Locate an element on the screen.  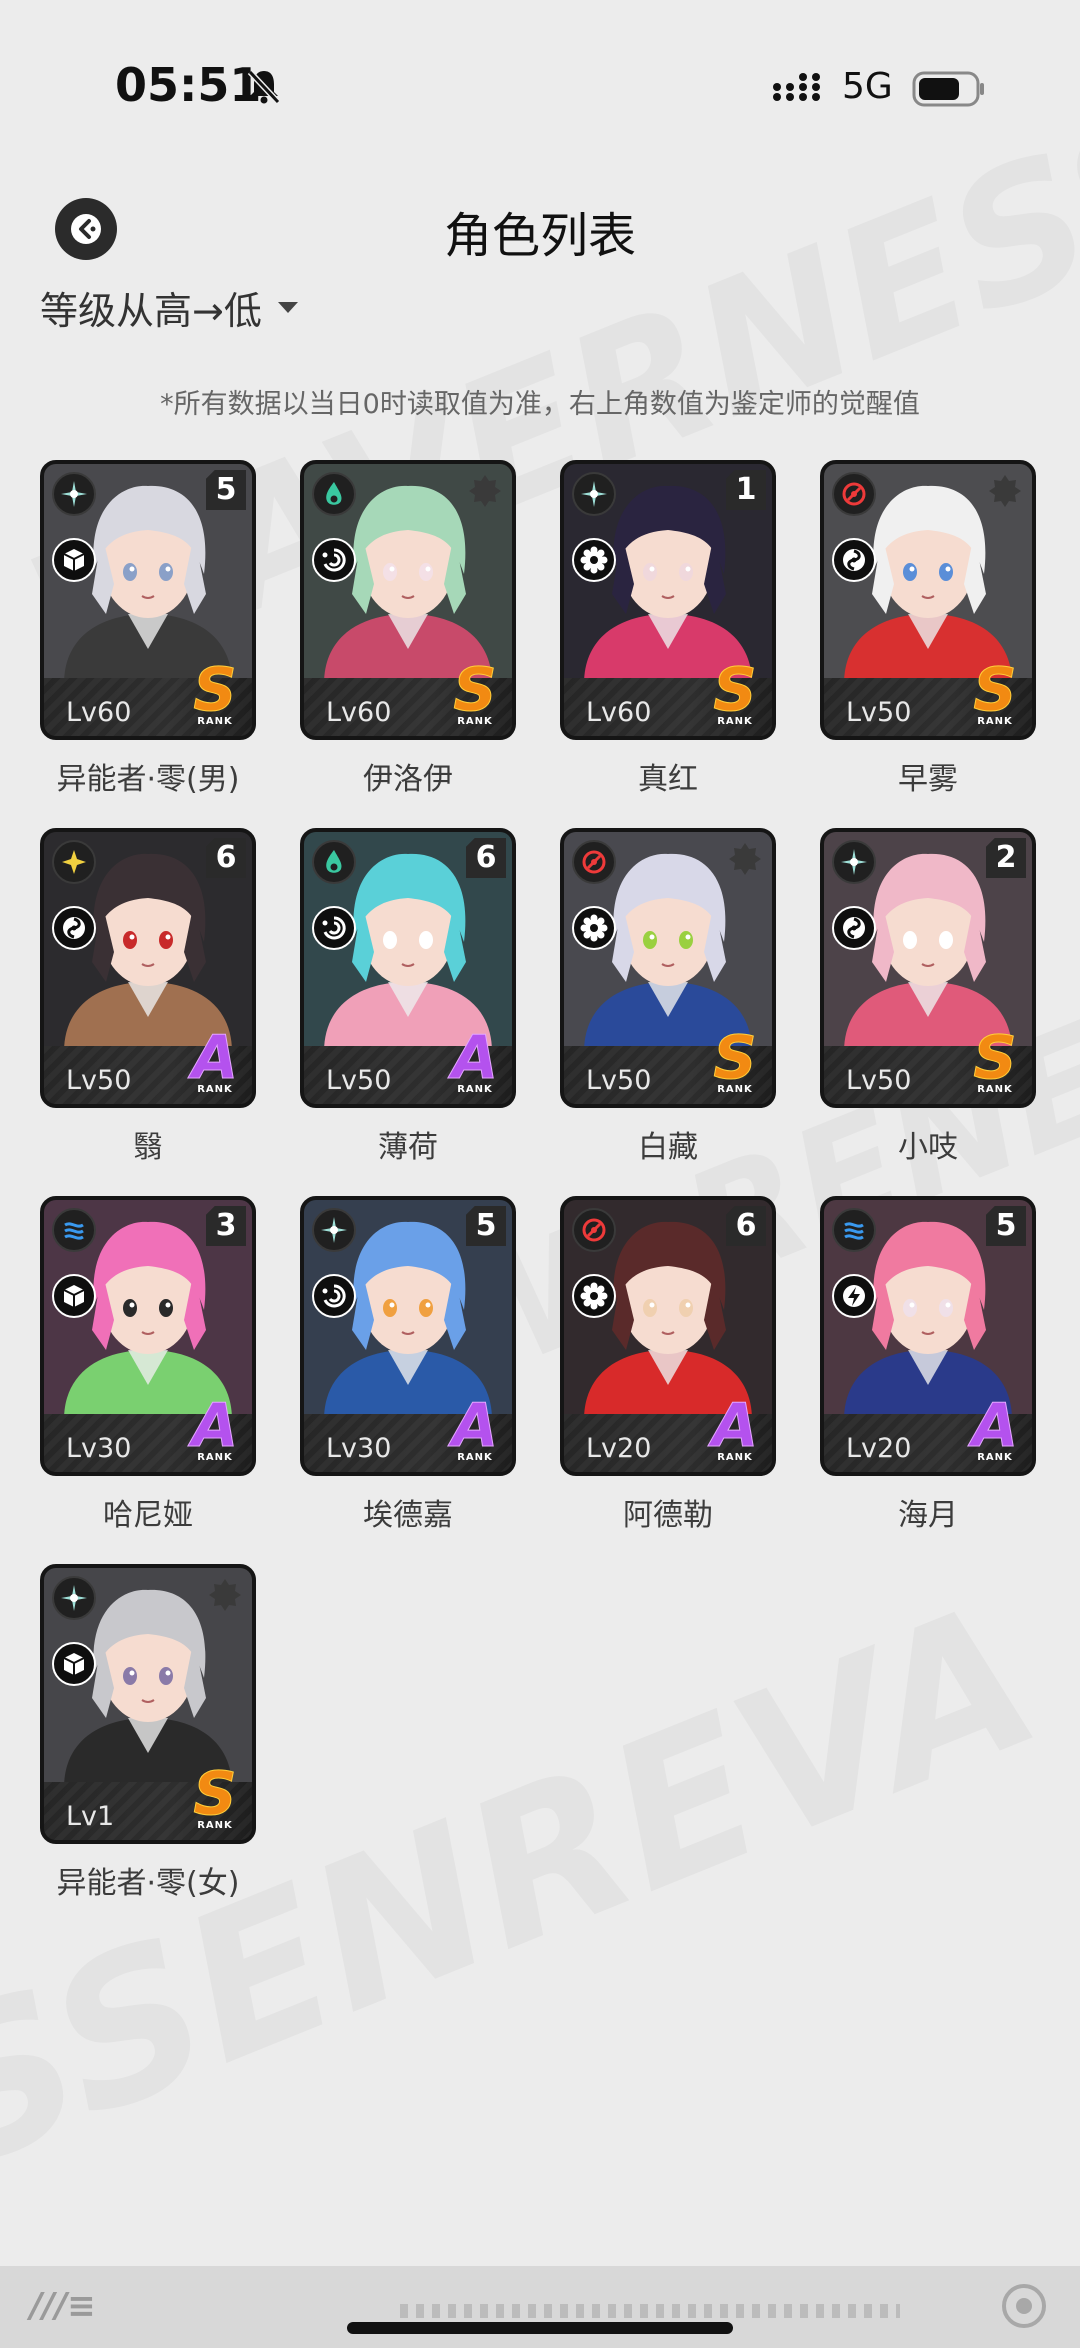
character-item: 1 Lv60 S RANK 真红 is located at coordinates (668, 629).